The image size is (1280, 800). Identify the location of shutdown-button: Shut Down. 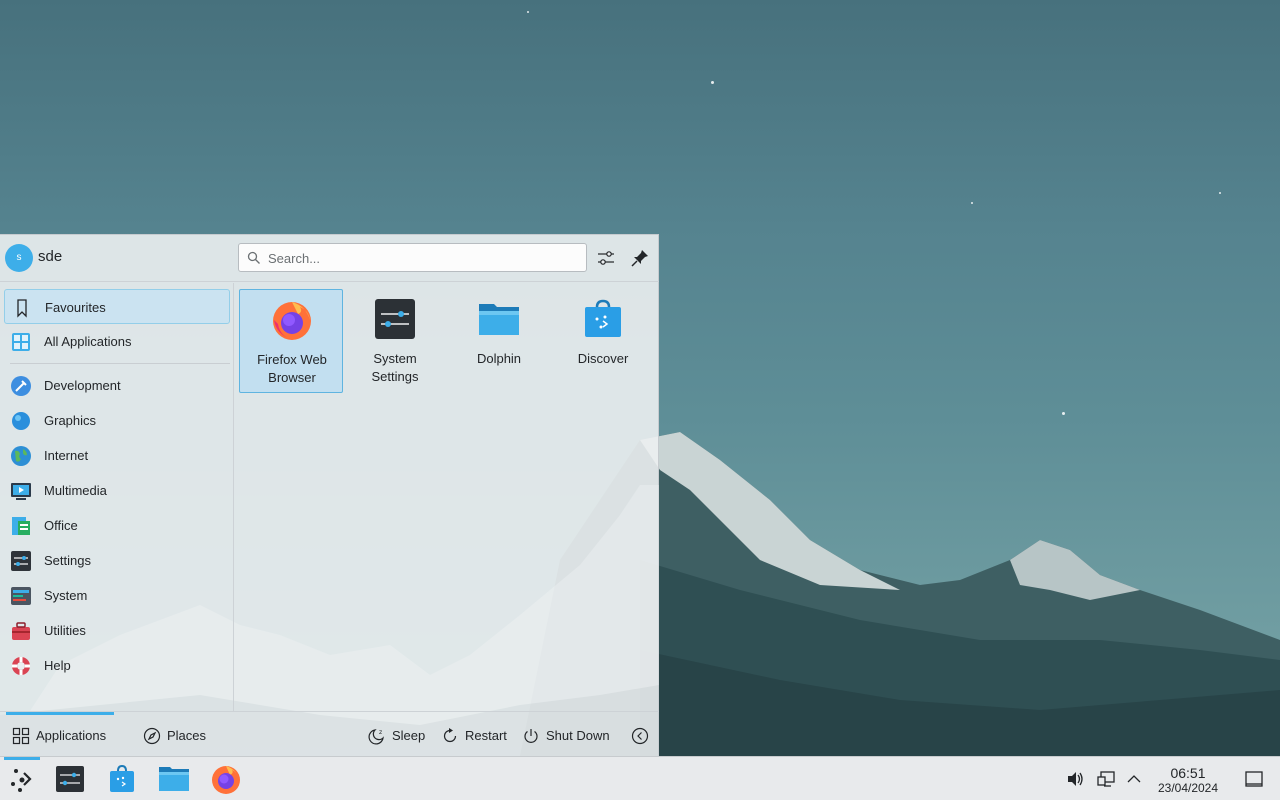
(569, 736).